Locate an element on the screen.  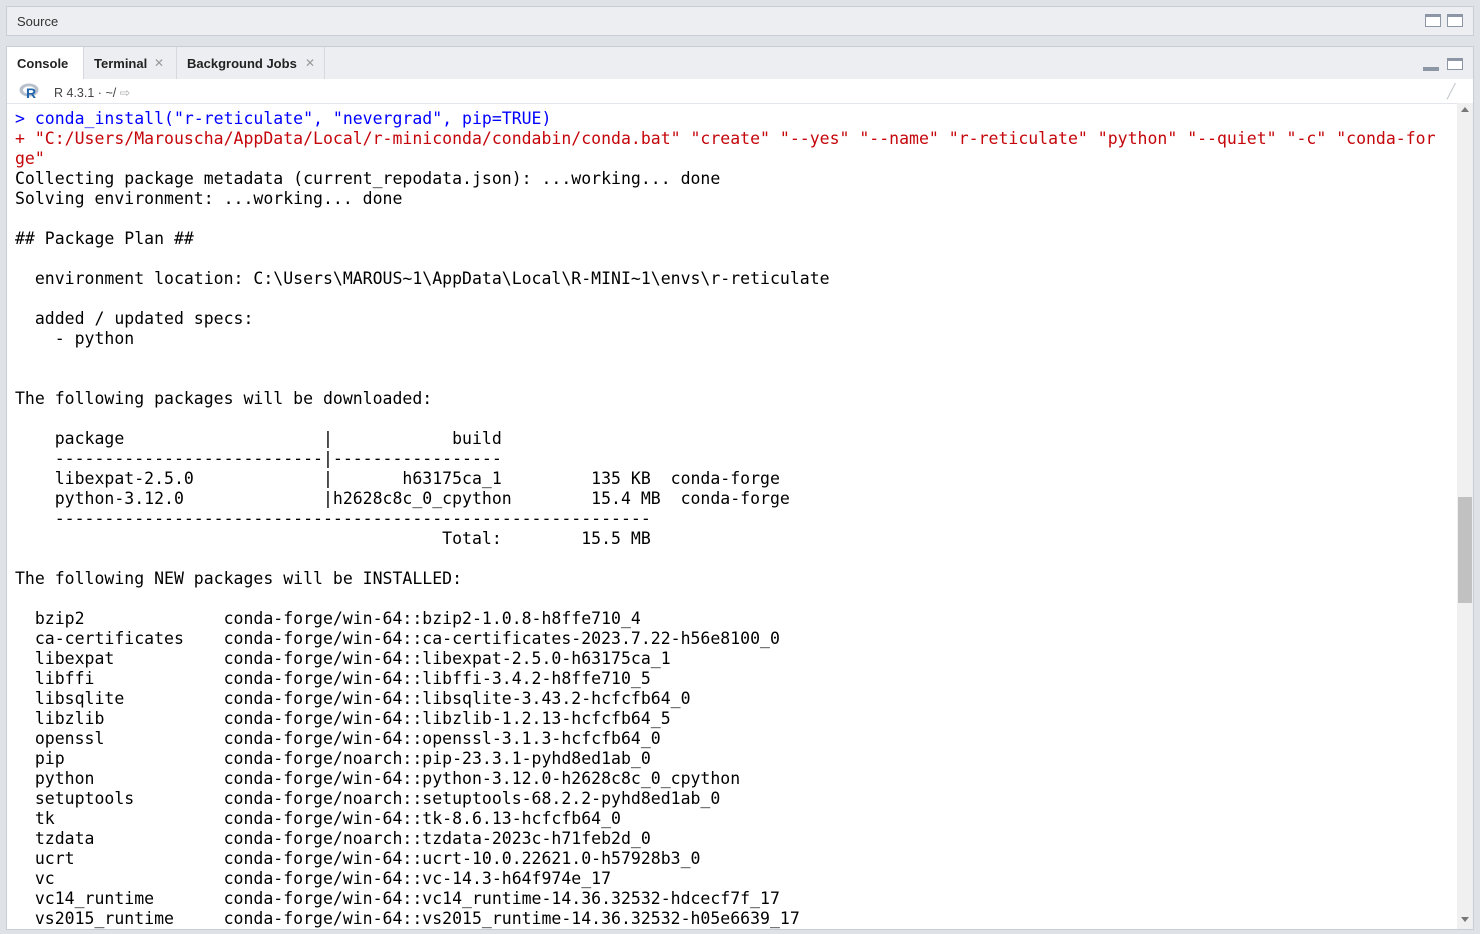
maximize-pane-icon is located at coordinates (1455, 20).